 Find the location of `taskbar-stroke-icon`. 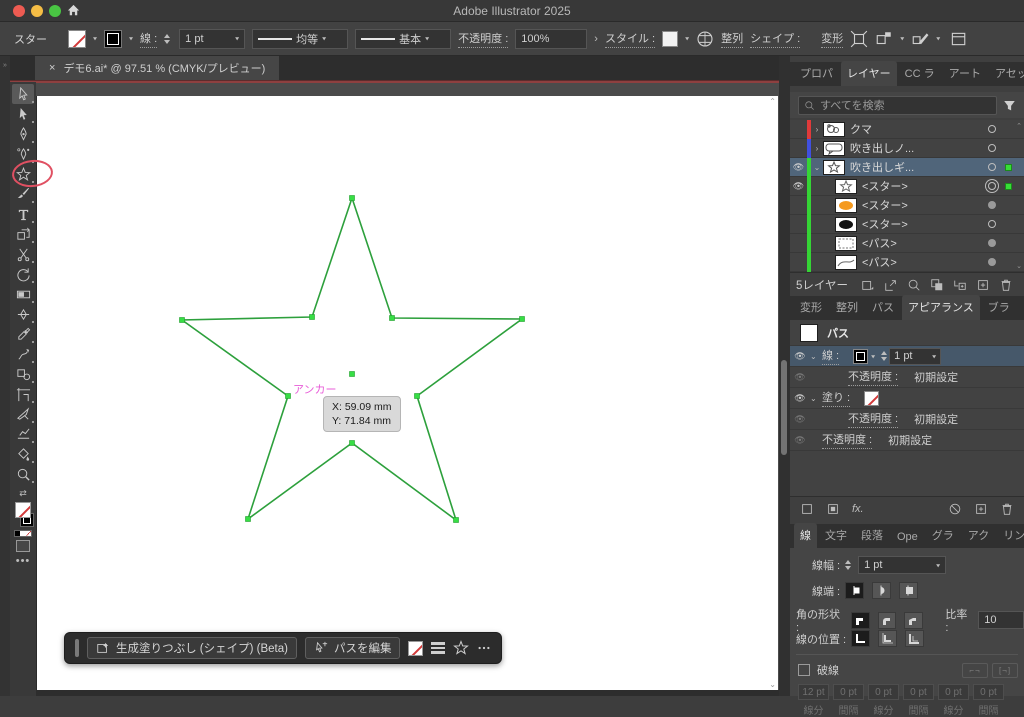

taskbar-stroke-icon is located at coordinates (438, 648).